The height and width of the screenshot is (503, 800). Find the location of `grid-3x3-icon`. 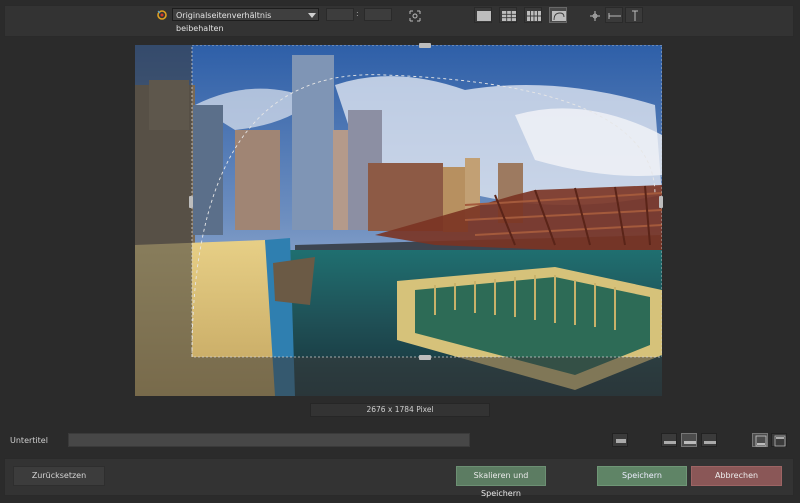

grid-3x3-icon is located at coordinates (509, 16).